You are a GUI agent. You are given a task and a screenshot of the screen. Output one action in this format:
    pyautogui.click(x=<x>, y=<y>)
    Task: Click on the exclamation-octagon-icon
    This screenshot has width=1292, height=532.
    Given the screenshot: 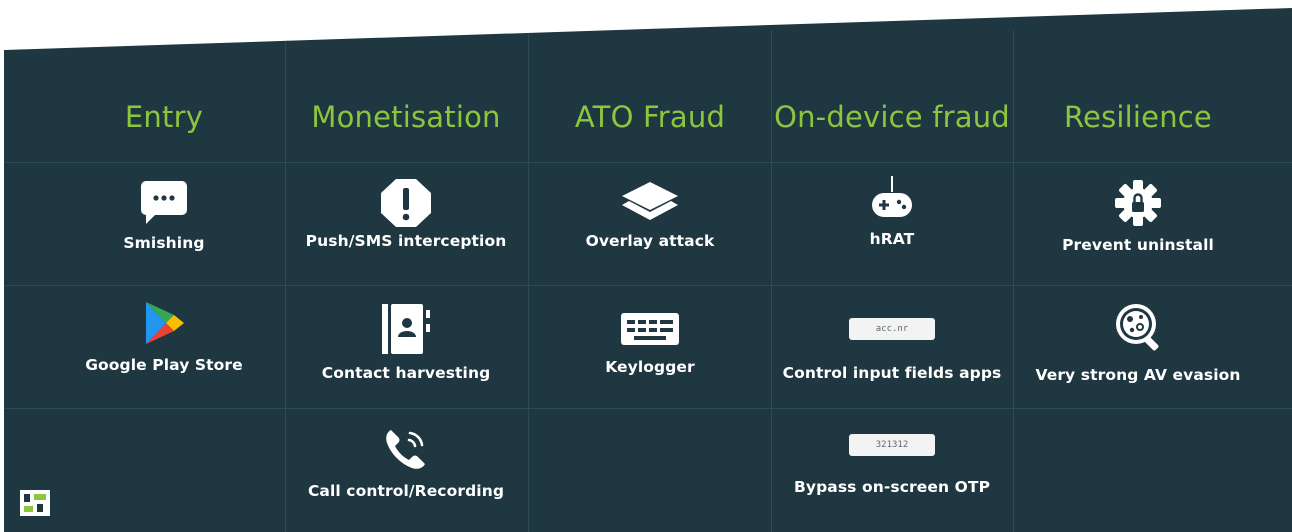 What is the action you would take?
    pyautogui.click(x=406, y=203)
    